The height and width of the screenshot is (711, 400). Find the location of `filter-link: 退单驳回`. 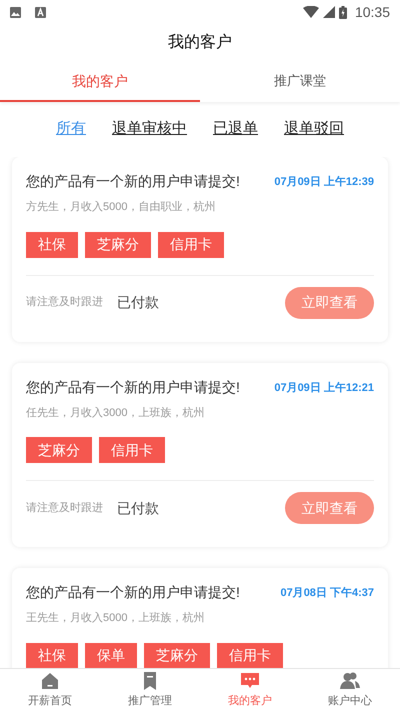

filter-link: 退单驳回 is located at coordinates (314, 129).